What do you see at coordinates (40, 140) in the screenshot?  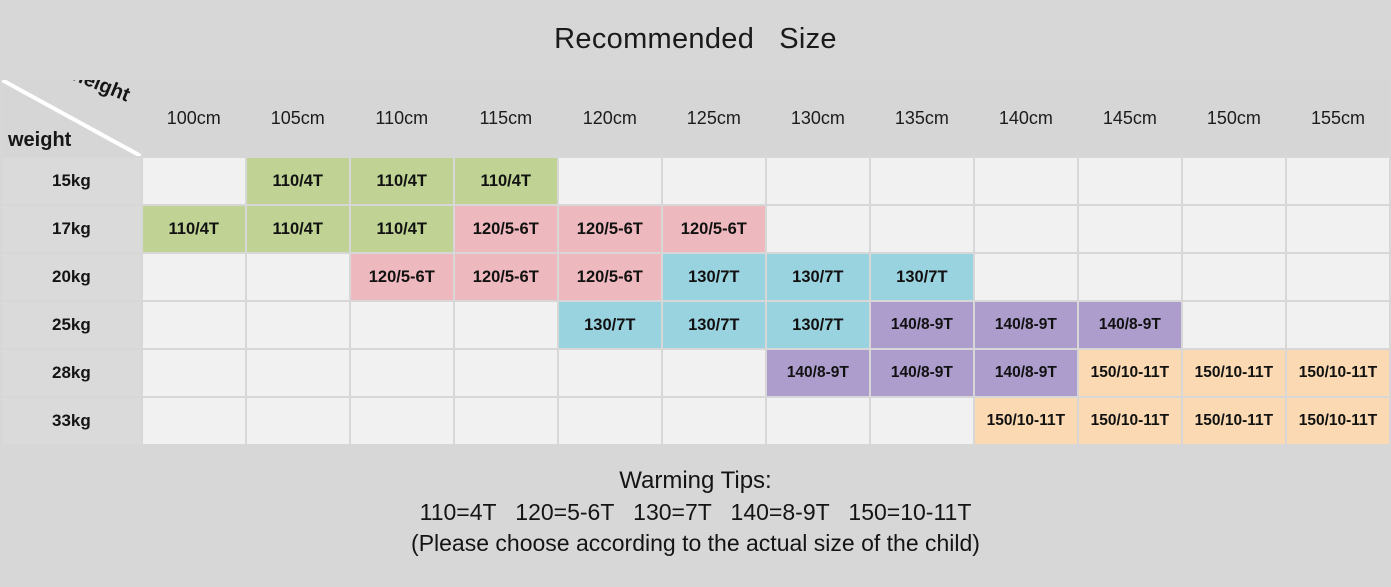 I see `axis-label-weight: weight` at bounding box center [40, 140].